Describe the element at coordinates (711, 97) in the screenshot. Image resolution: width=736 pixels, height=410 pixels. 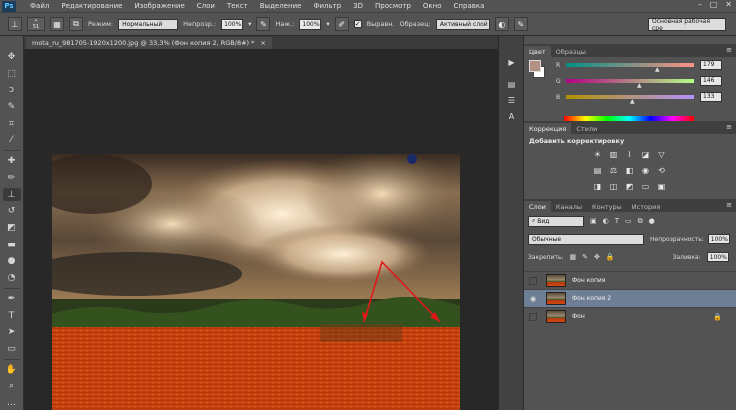
I see `b-value-input: 133` at that location.